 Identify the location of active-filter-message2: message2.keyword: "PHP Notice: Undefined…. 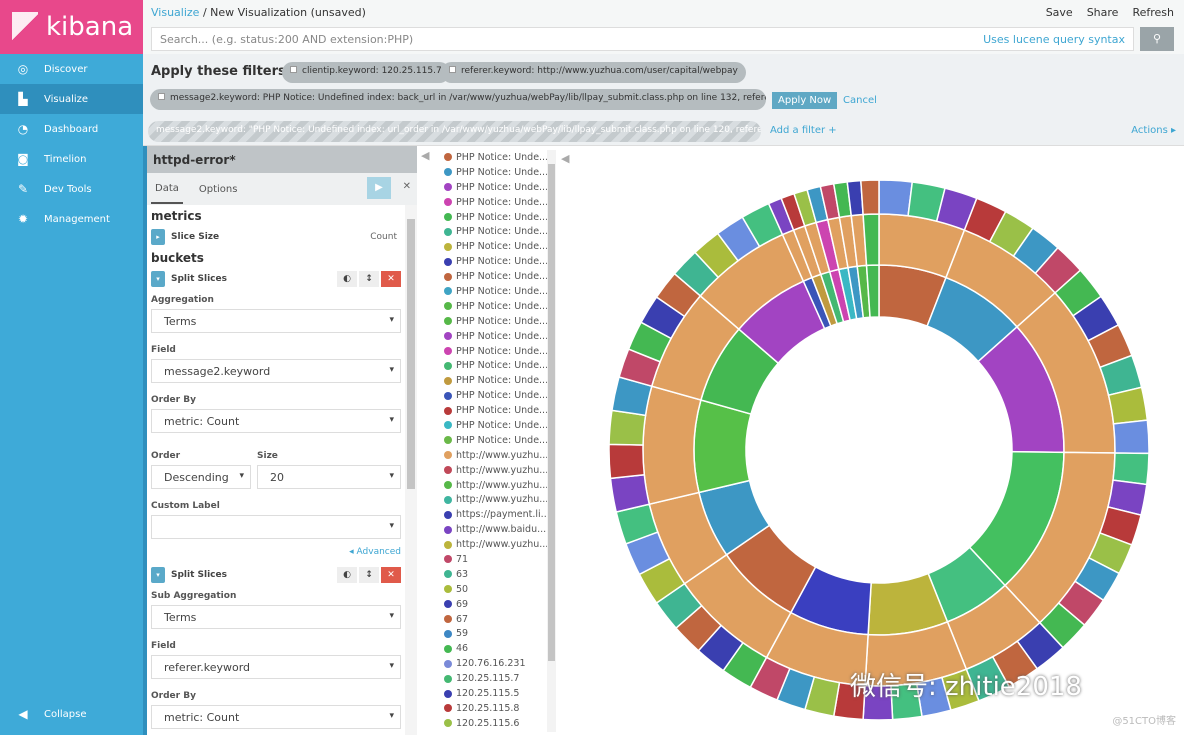
(454, 131).